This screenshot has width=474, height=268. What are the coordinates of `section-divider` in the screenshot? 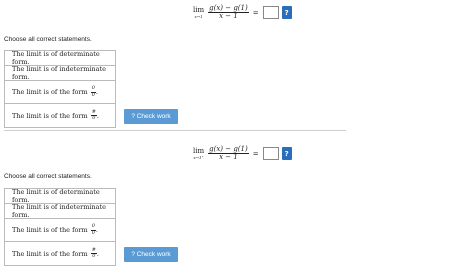 It's located at (175, 130).